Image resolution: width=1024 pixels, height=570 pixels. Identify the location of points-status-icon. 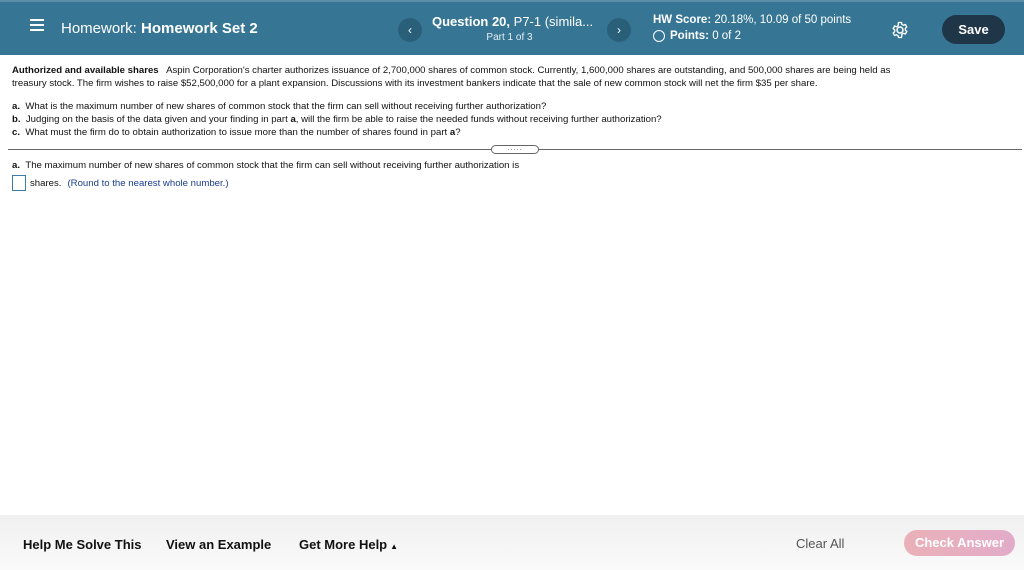
(659, 36).